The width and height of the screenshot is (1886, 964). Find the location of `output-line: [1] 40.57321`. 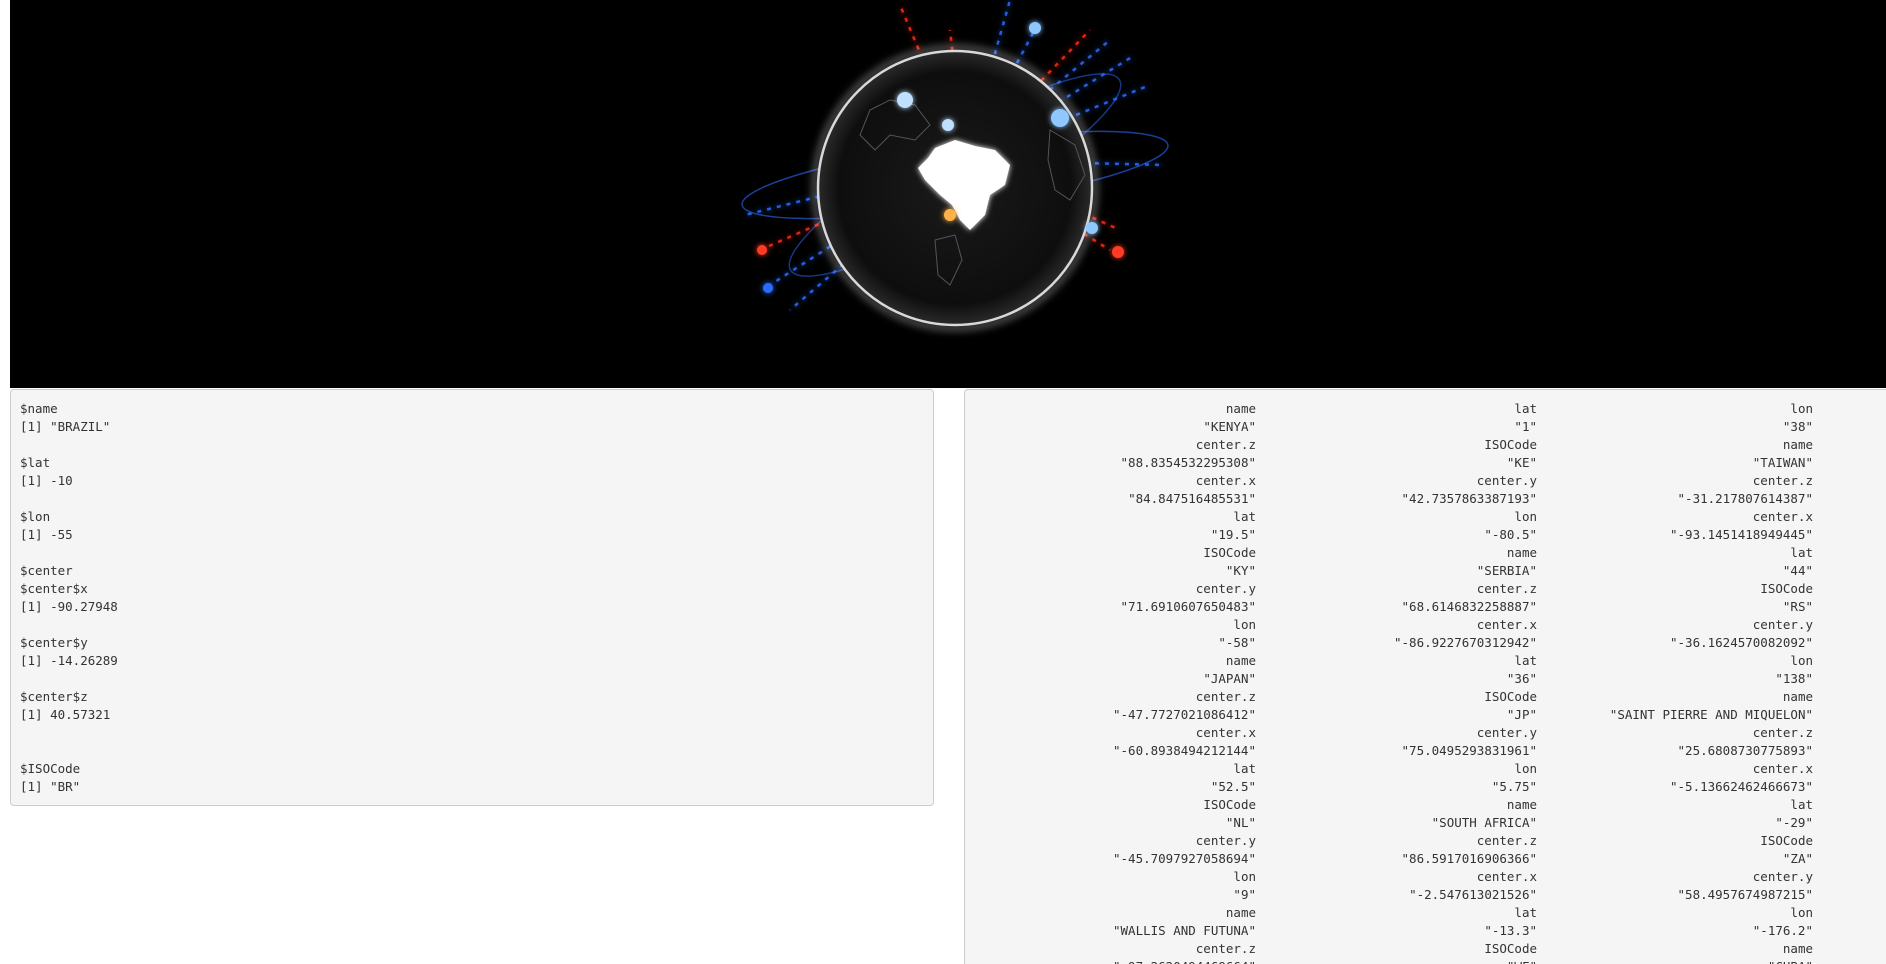

output-line: [1] 40.57321 is located at coordinates (65, 714).